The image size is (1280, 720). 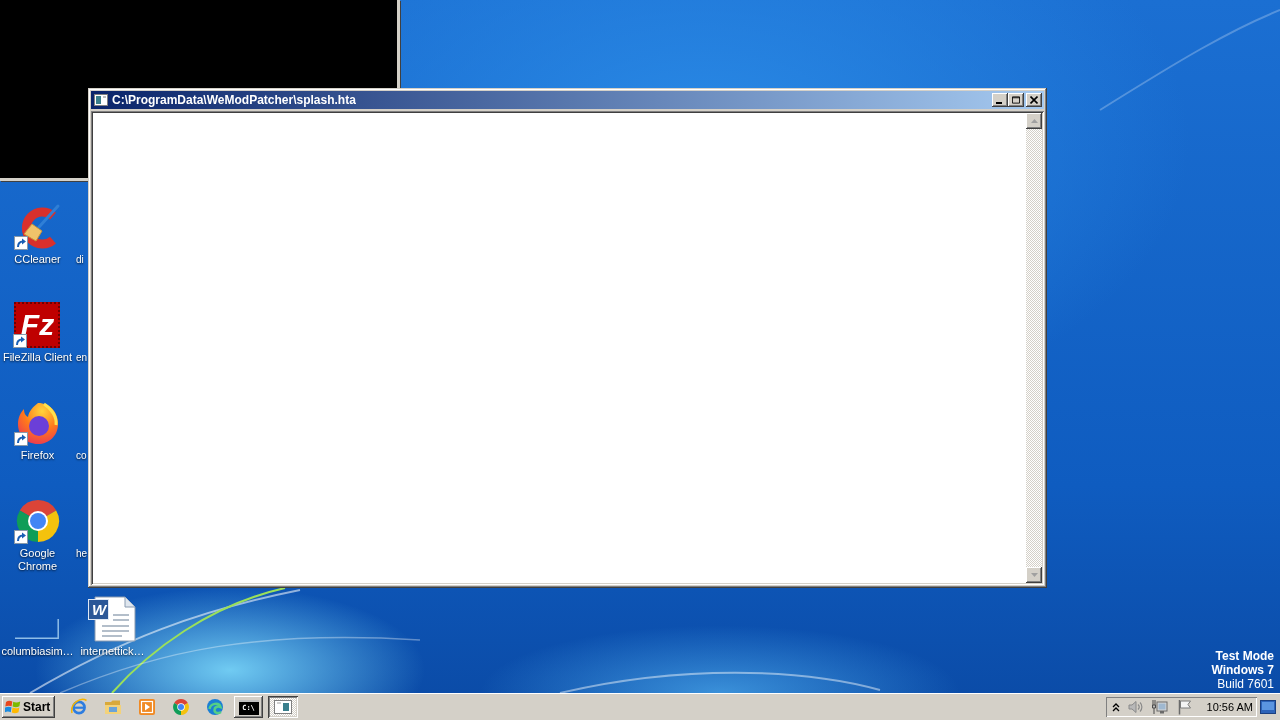 What do you see at coordinates (234, 100) in the screenshot?
I see `window-title: C:\ProgramData\WeModPatcher\splash.hta` at bounding box center [234, 100].